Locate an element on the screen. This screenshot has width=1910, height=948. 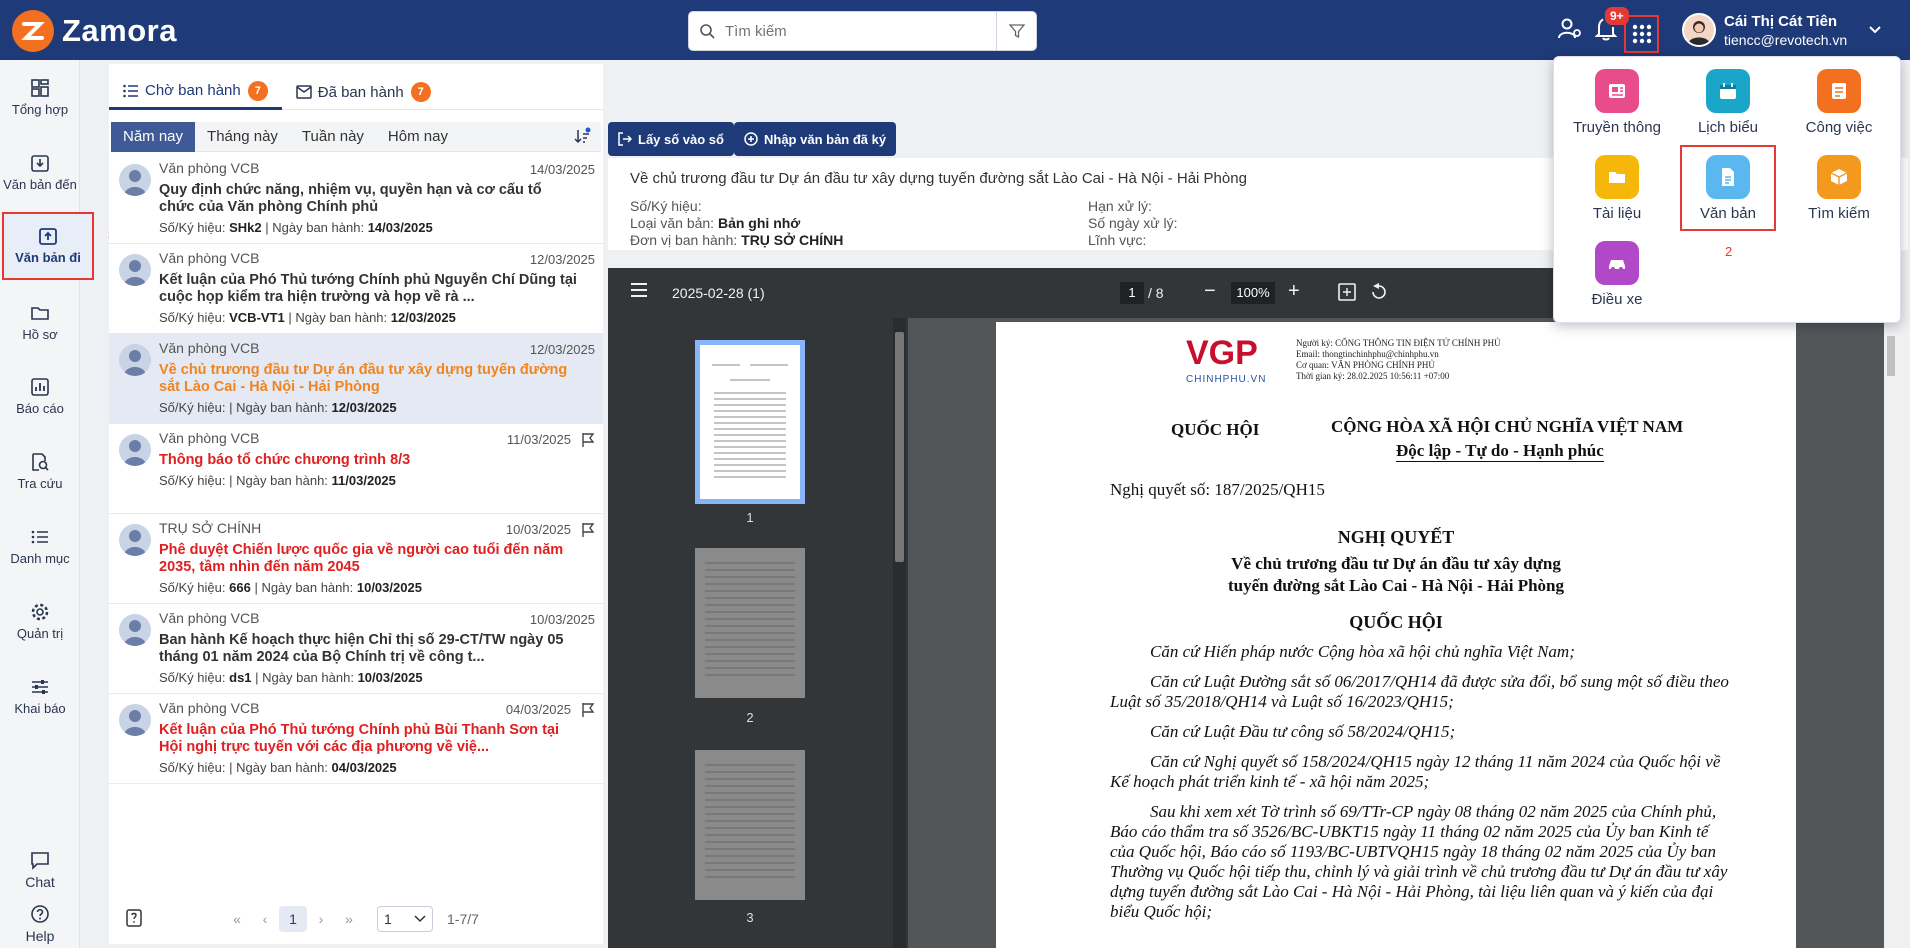
zoom-out-button: − is located at coordinates (1210, 291).